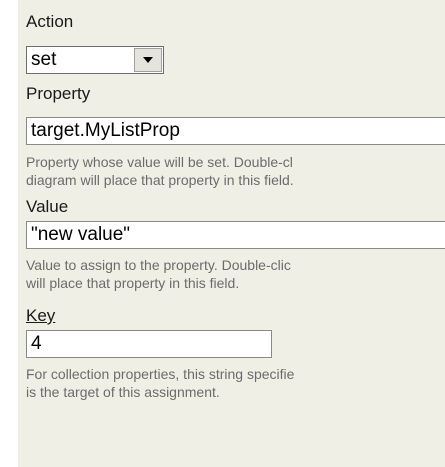  Describe the element at coordinates (95, 60) in the screenshot. I see `action-select: set` at that location.